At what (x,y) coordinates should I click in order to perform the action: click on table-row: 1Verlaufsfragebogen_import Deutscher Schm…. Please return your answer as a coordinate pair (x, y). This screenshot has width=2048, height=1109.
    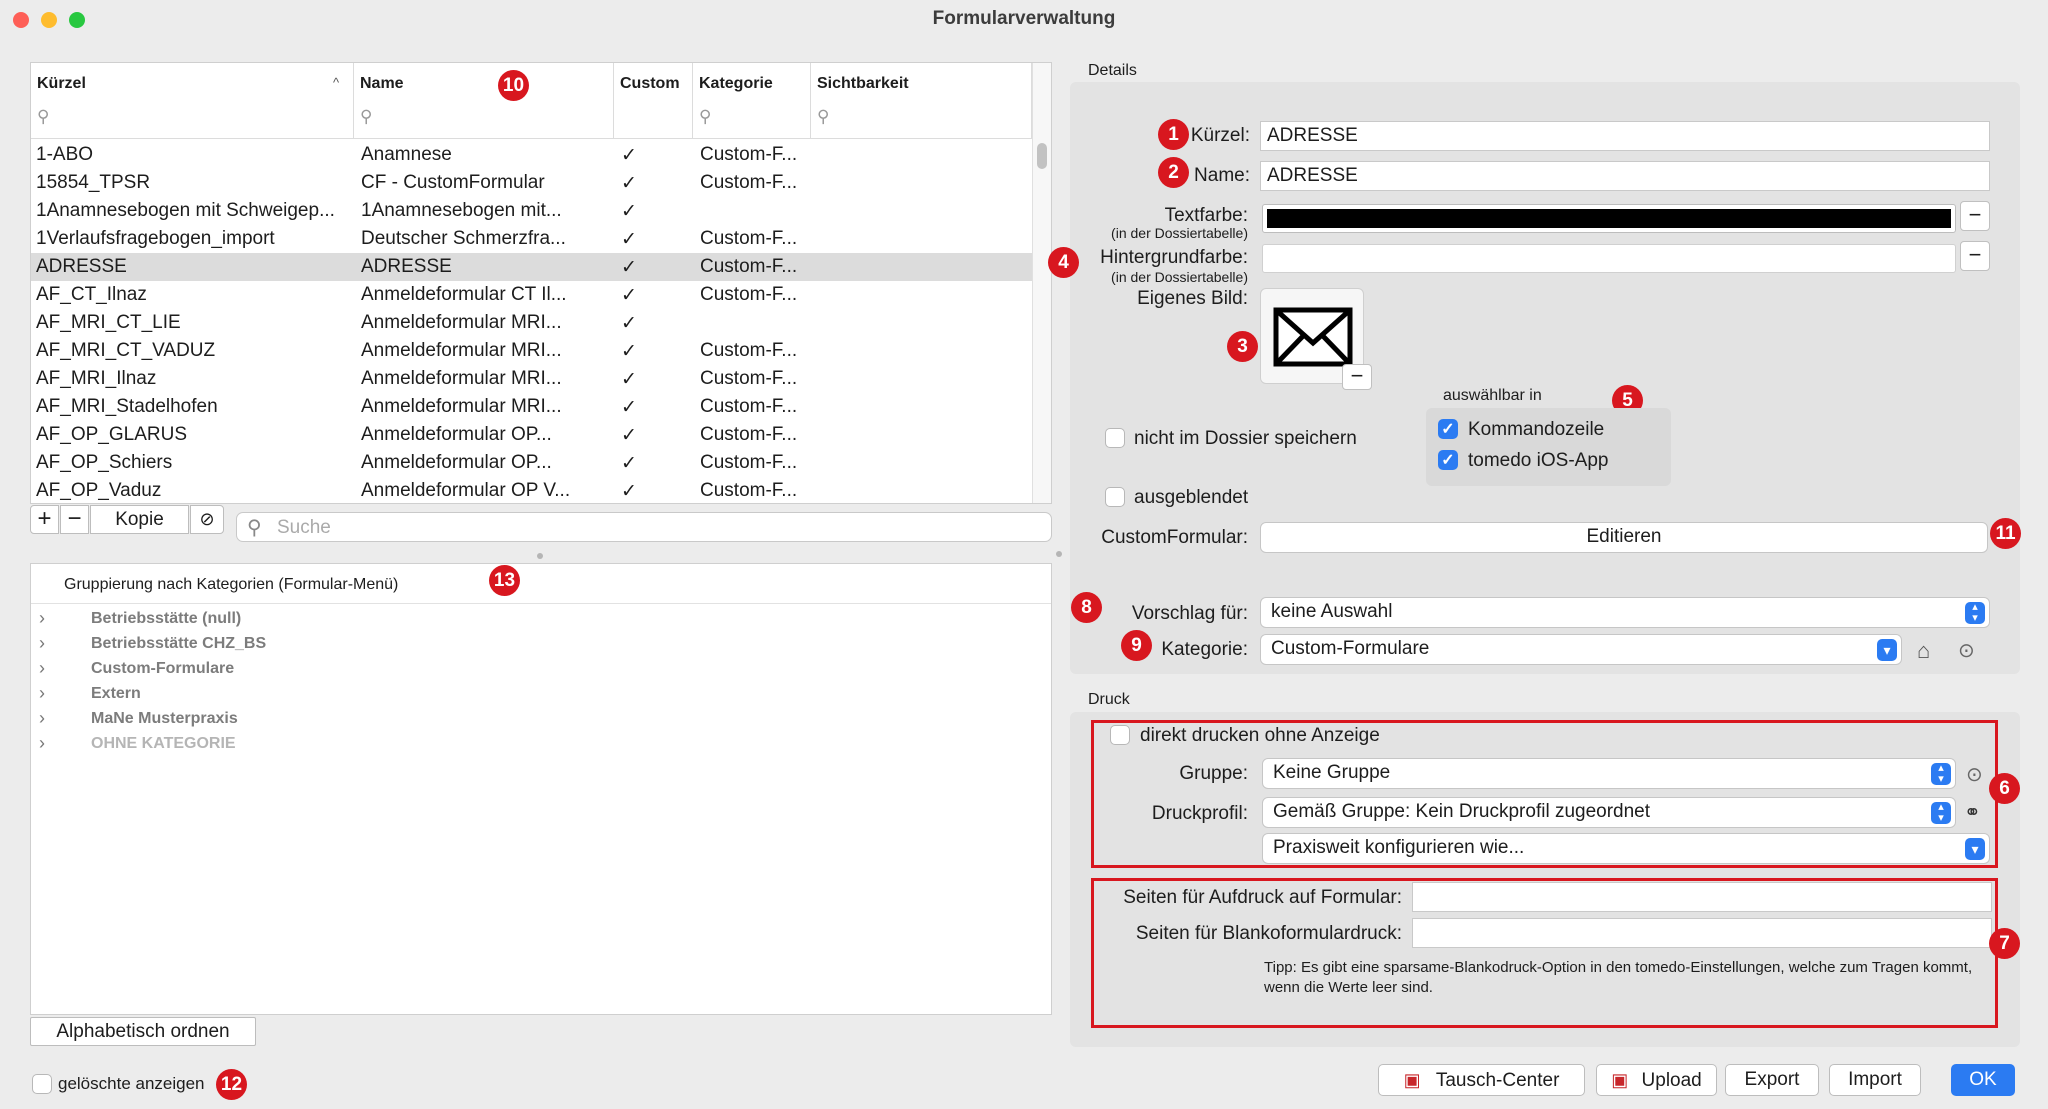
    Looking at the image, I should click on (531, 239).